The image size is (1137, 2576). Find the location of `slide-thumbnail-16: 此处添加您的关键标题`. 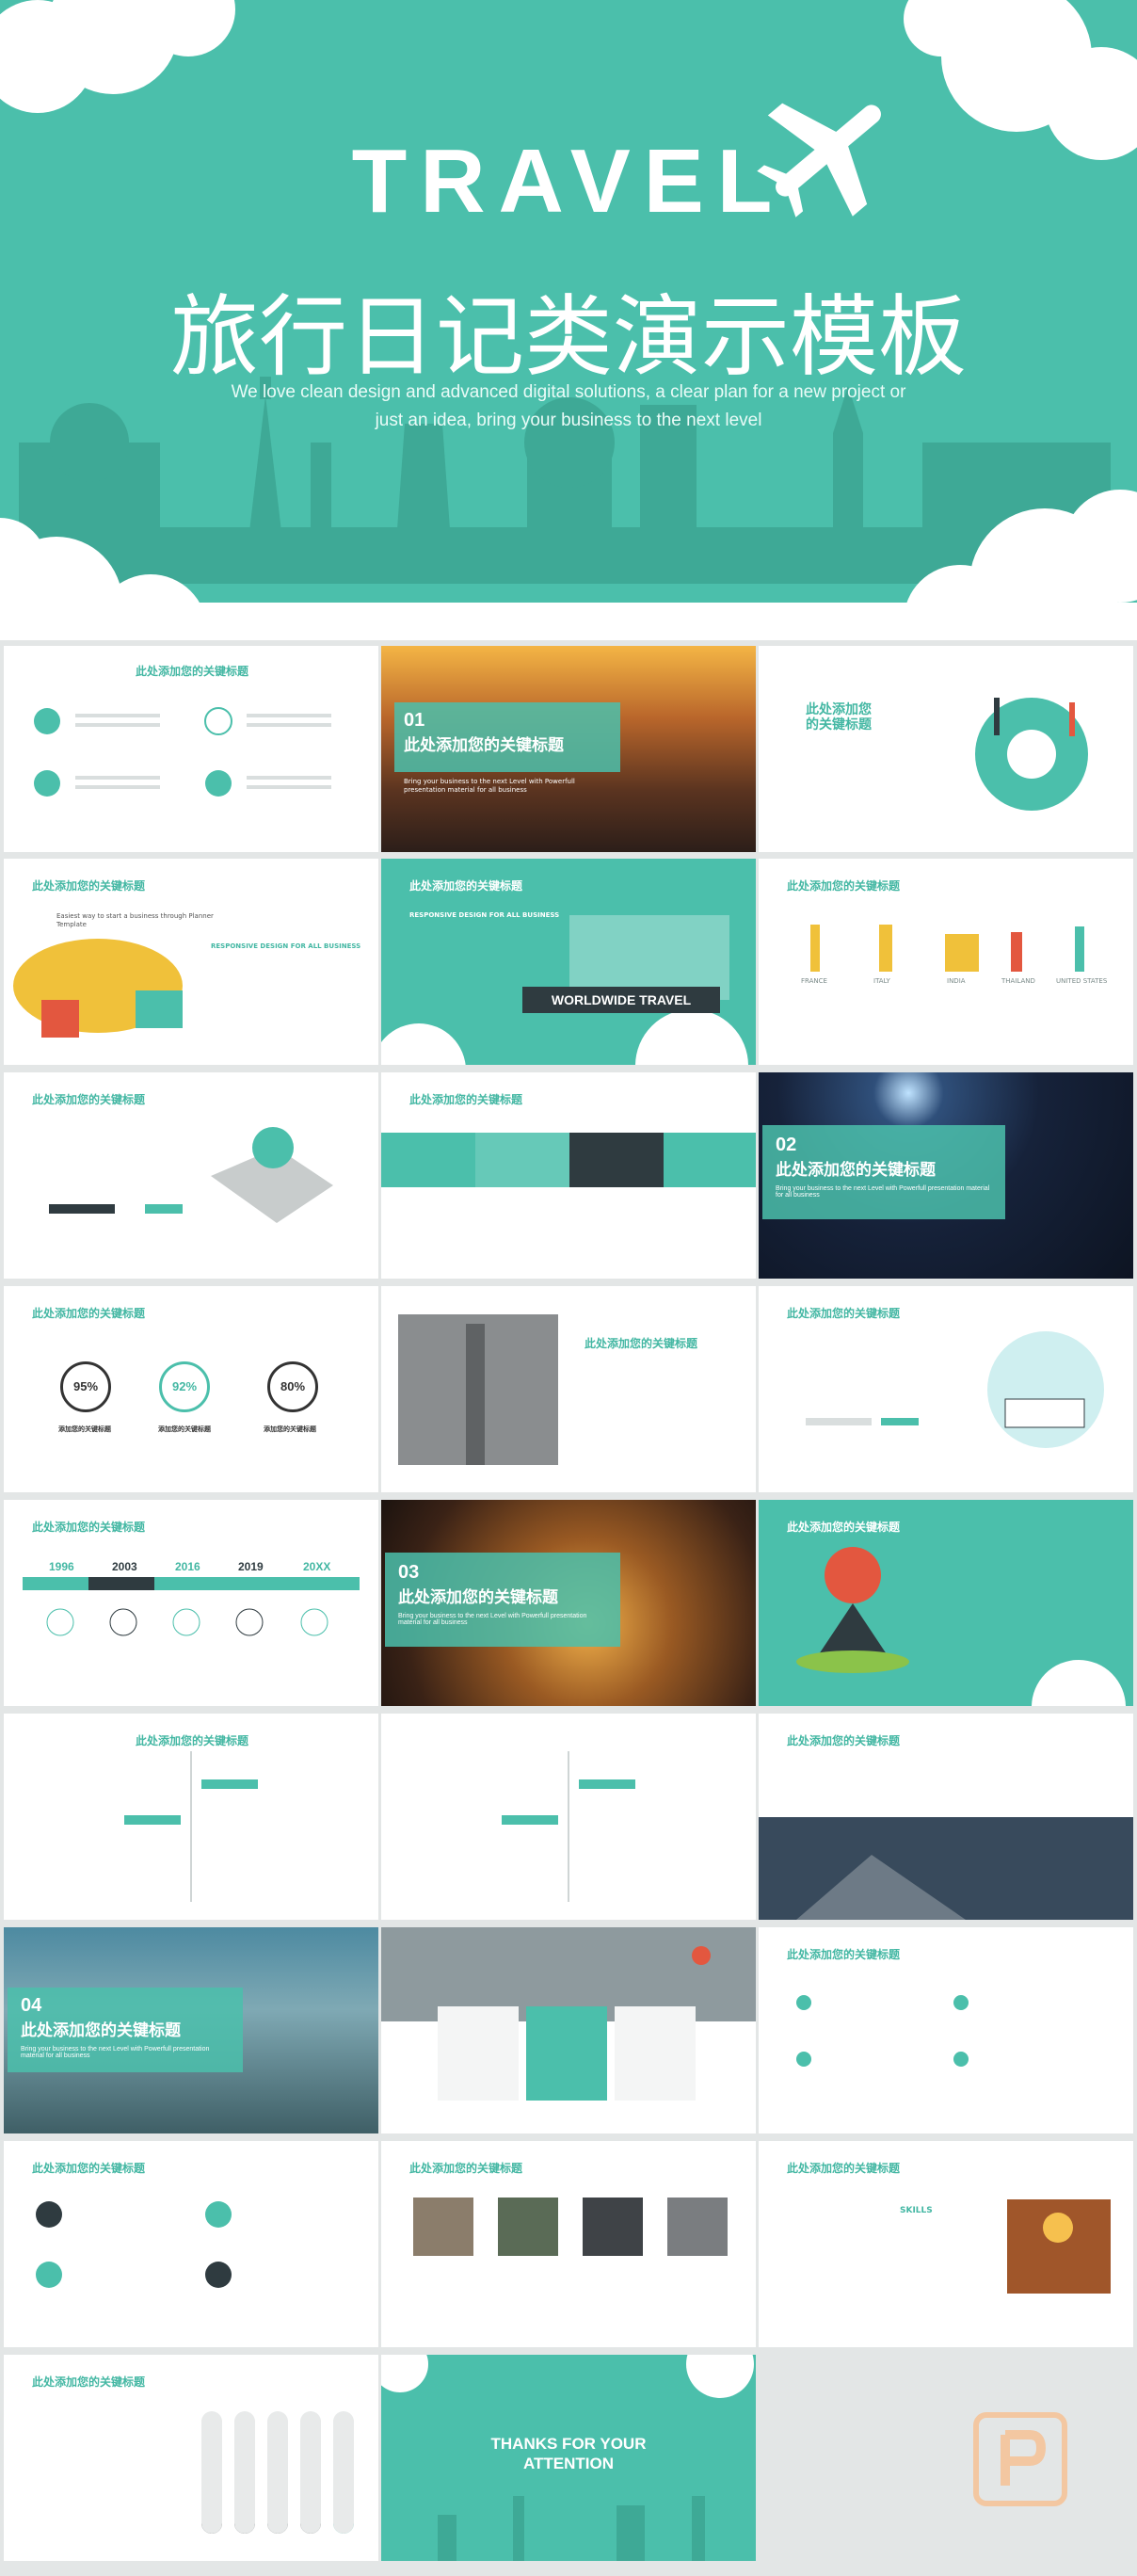

slide-thumbnail-16: 此处添加您的关键标题 is located at coordinates (946, 1603).